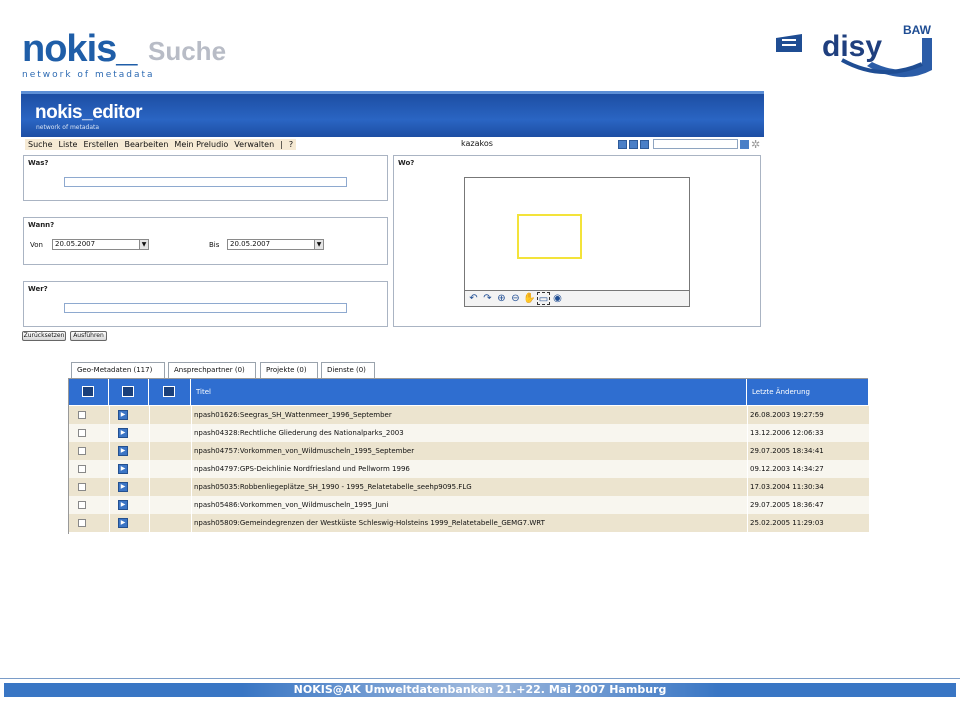 The width and height of the screenshot is (960, 720). Describe the element at coordinates (577, 298) in the screenshot. I see `map-toolbar: ↶ ↷ ⊕ ⊖ ✋ ▭ ◉` at that location.